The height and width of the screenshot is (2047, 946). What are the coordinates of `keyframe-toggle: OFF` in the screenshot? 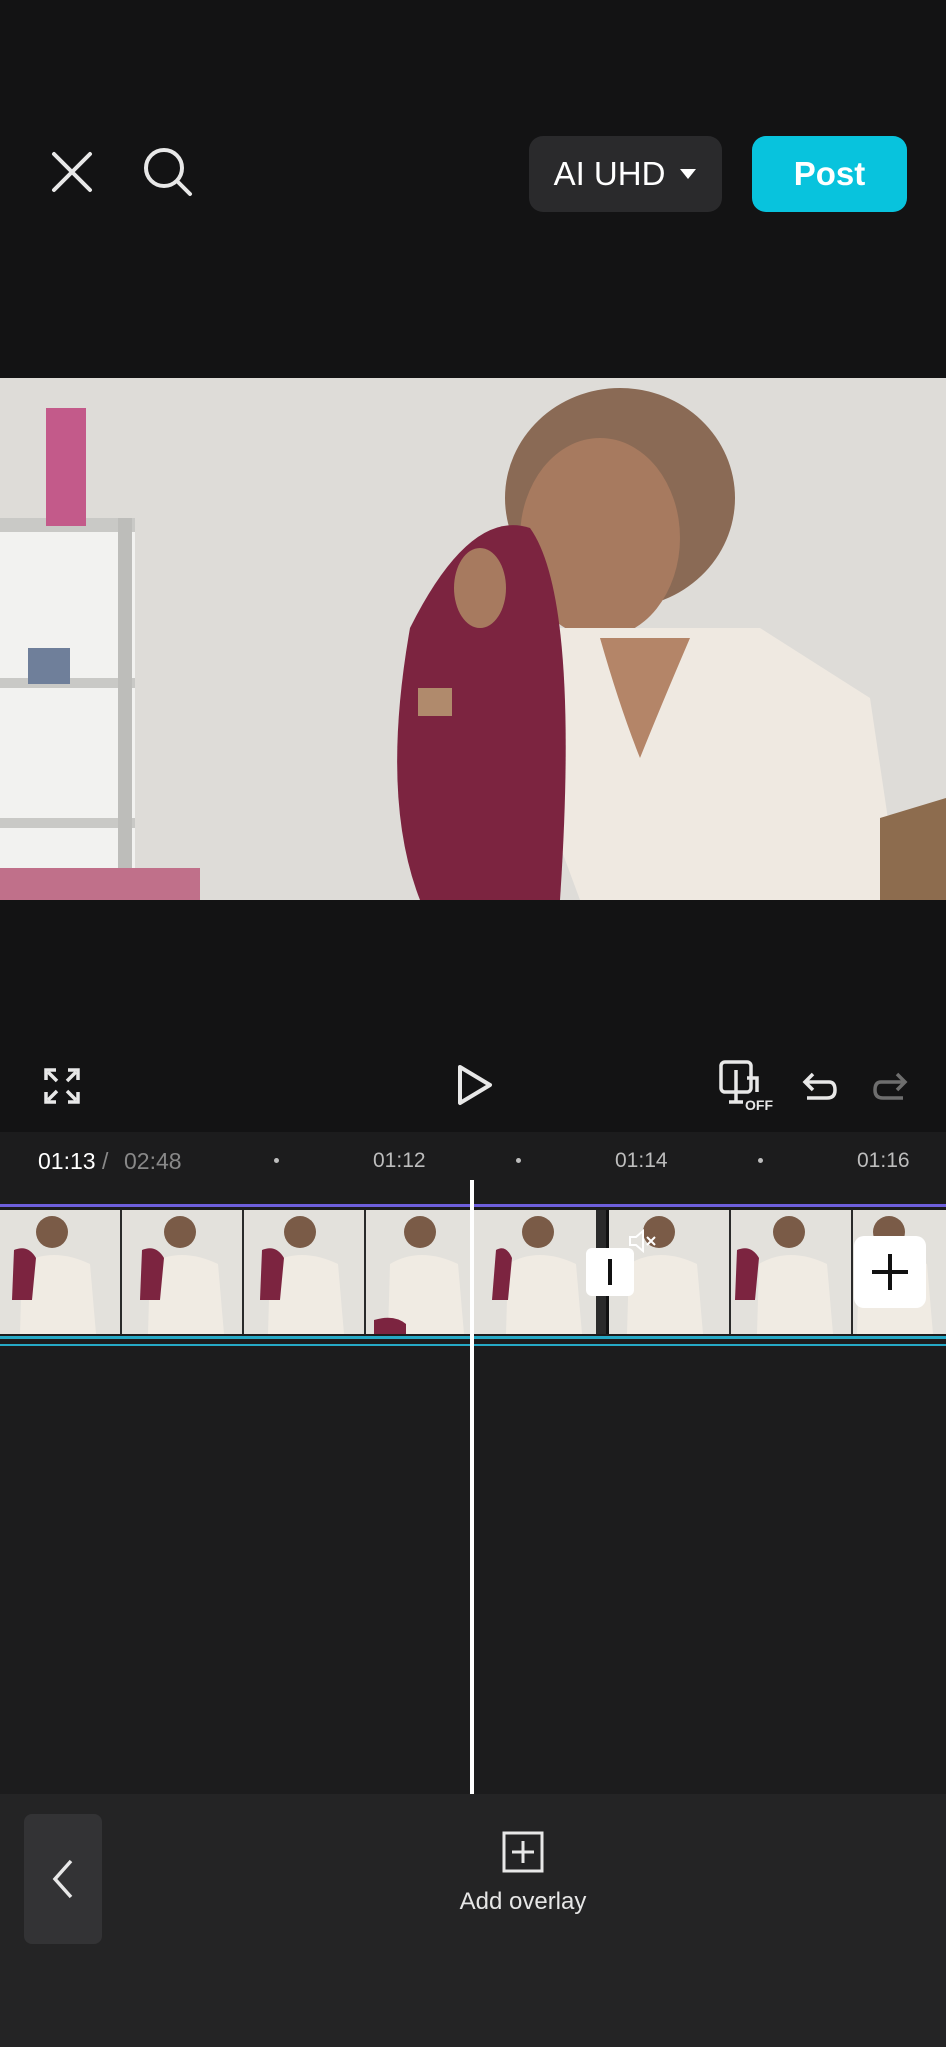 It's located at (747, 1085).